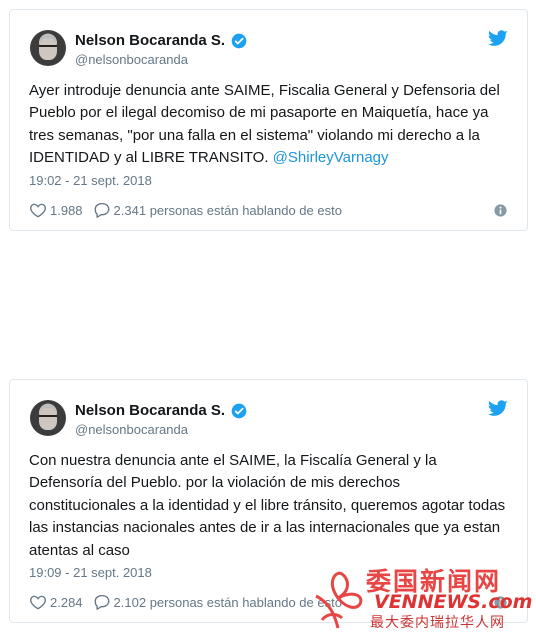 Image resolution: width=536 pixels, height=632 pixels. What do you see at coordinates (66, 210) in the screenshot?
I see `like-count: 1.988` at bounding box center [66, 210].